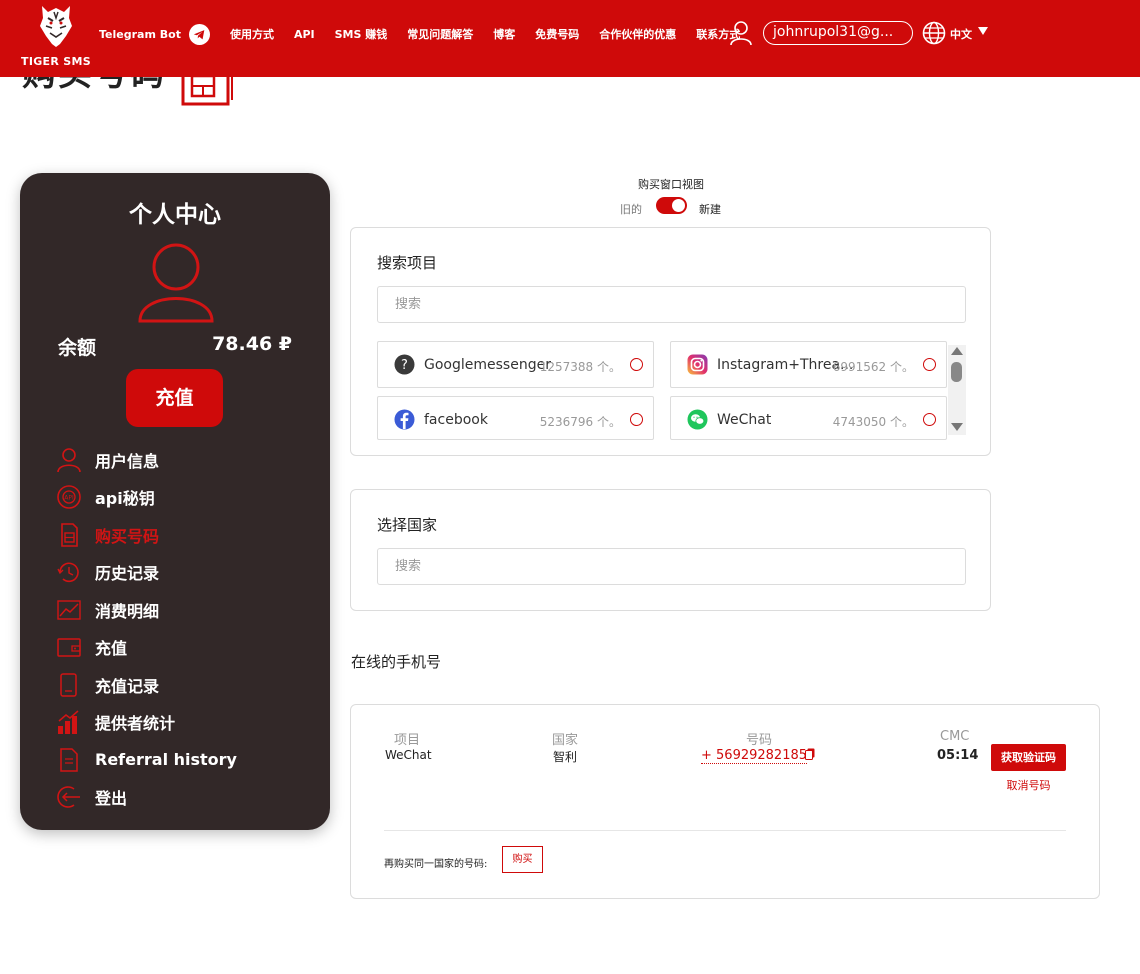 This screenshot has width=1140, height=974. I want to click on service-count: 4743050 个。, so click(873, 422).